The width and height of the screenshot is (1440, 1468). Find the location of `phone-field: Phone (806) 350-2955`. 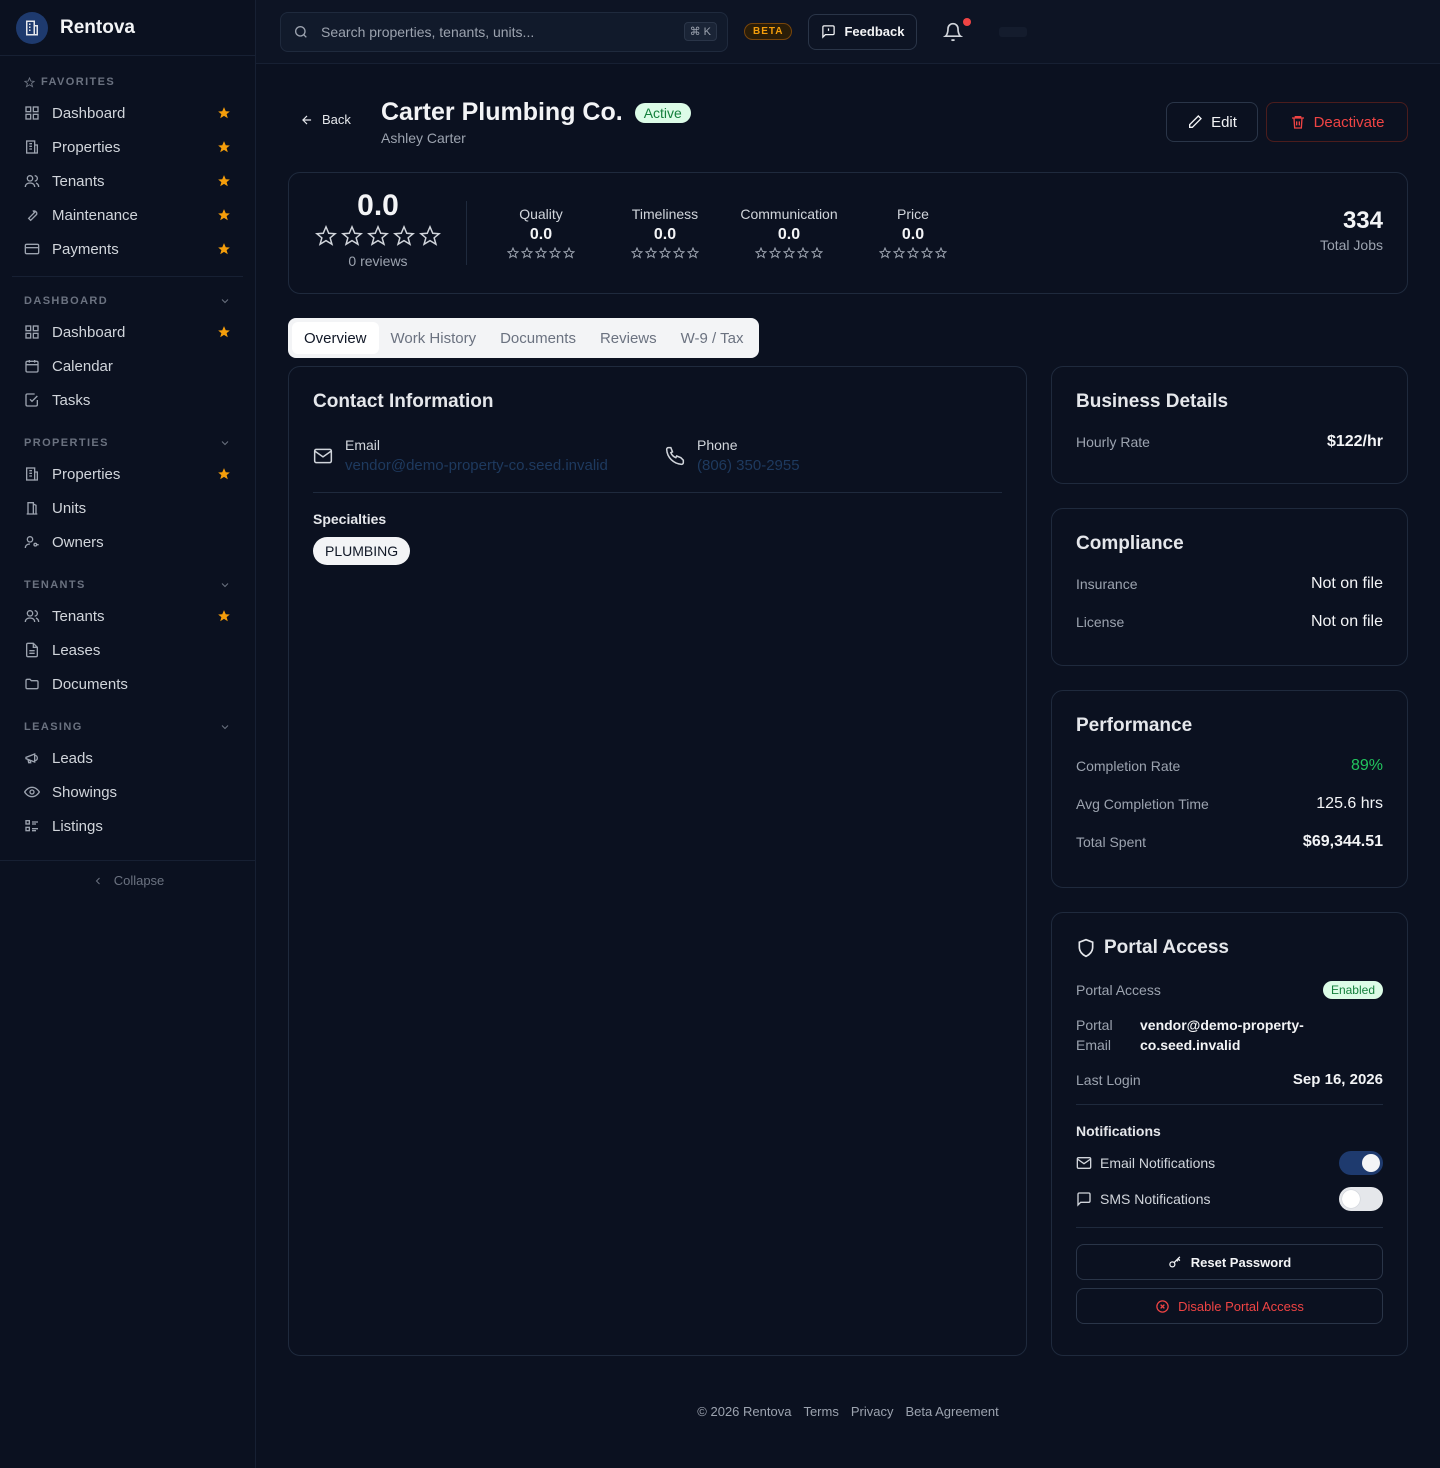

phone-field: Phone (806) 350-2955 is located at coordinates (732, 455).